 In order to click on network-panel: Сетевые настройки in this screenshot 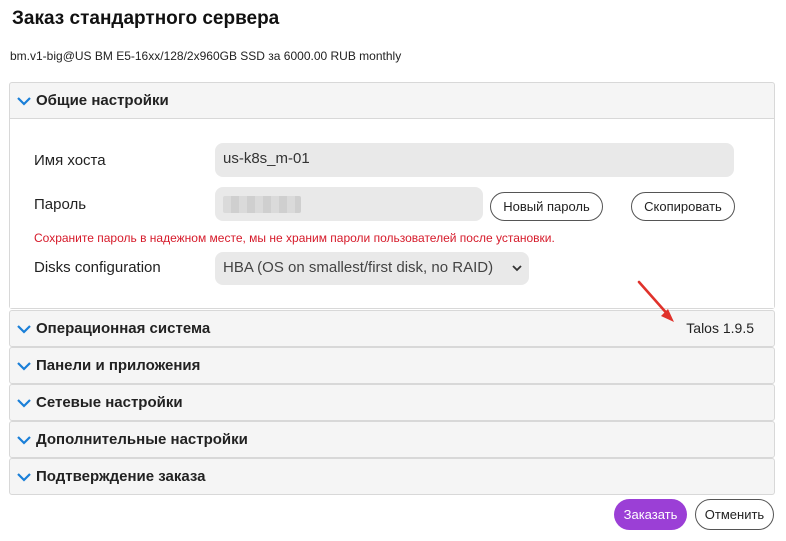, I will do `click(392, 402)`.